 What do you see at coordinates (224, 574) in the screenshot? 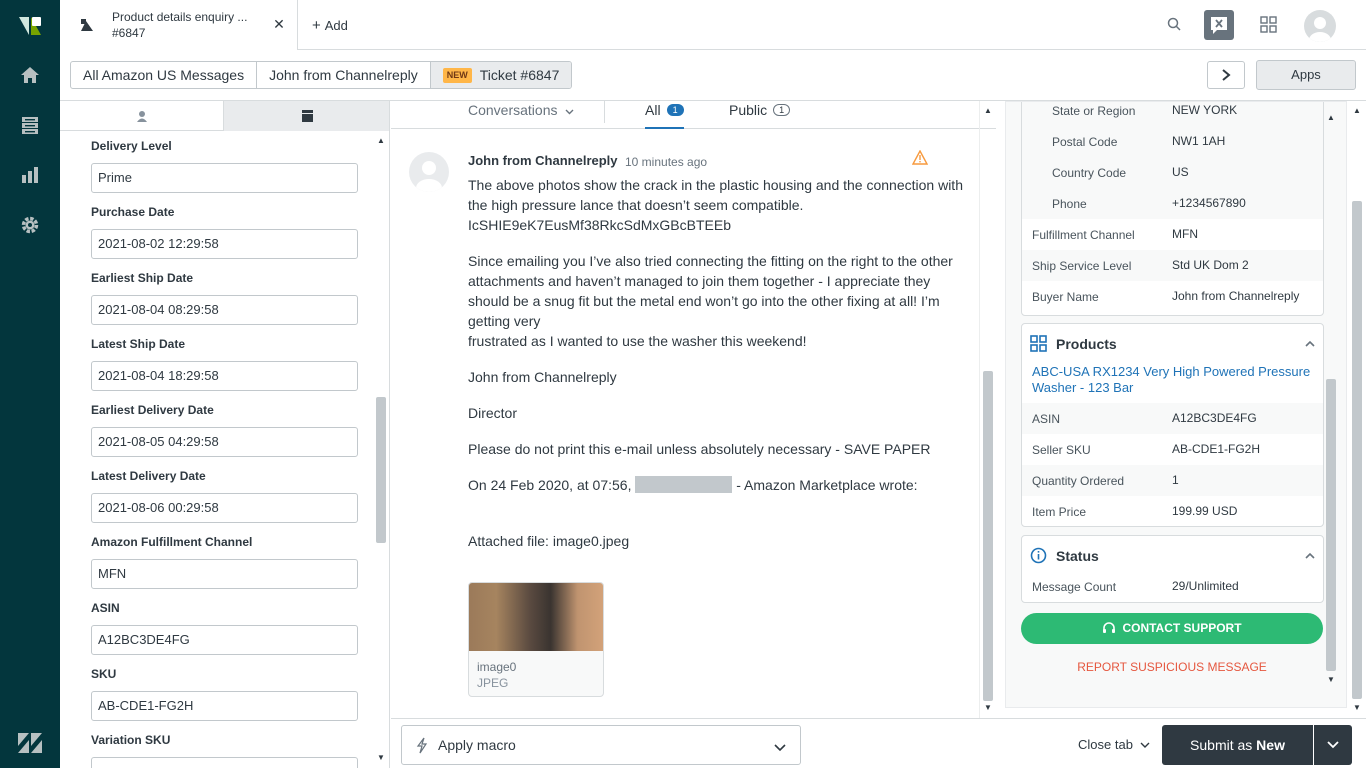
I see `fulfillment-channel-input: MFN` at bounding box center [224, 574].